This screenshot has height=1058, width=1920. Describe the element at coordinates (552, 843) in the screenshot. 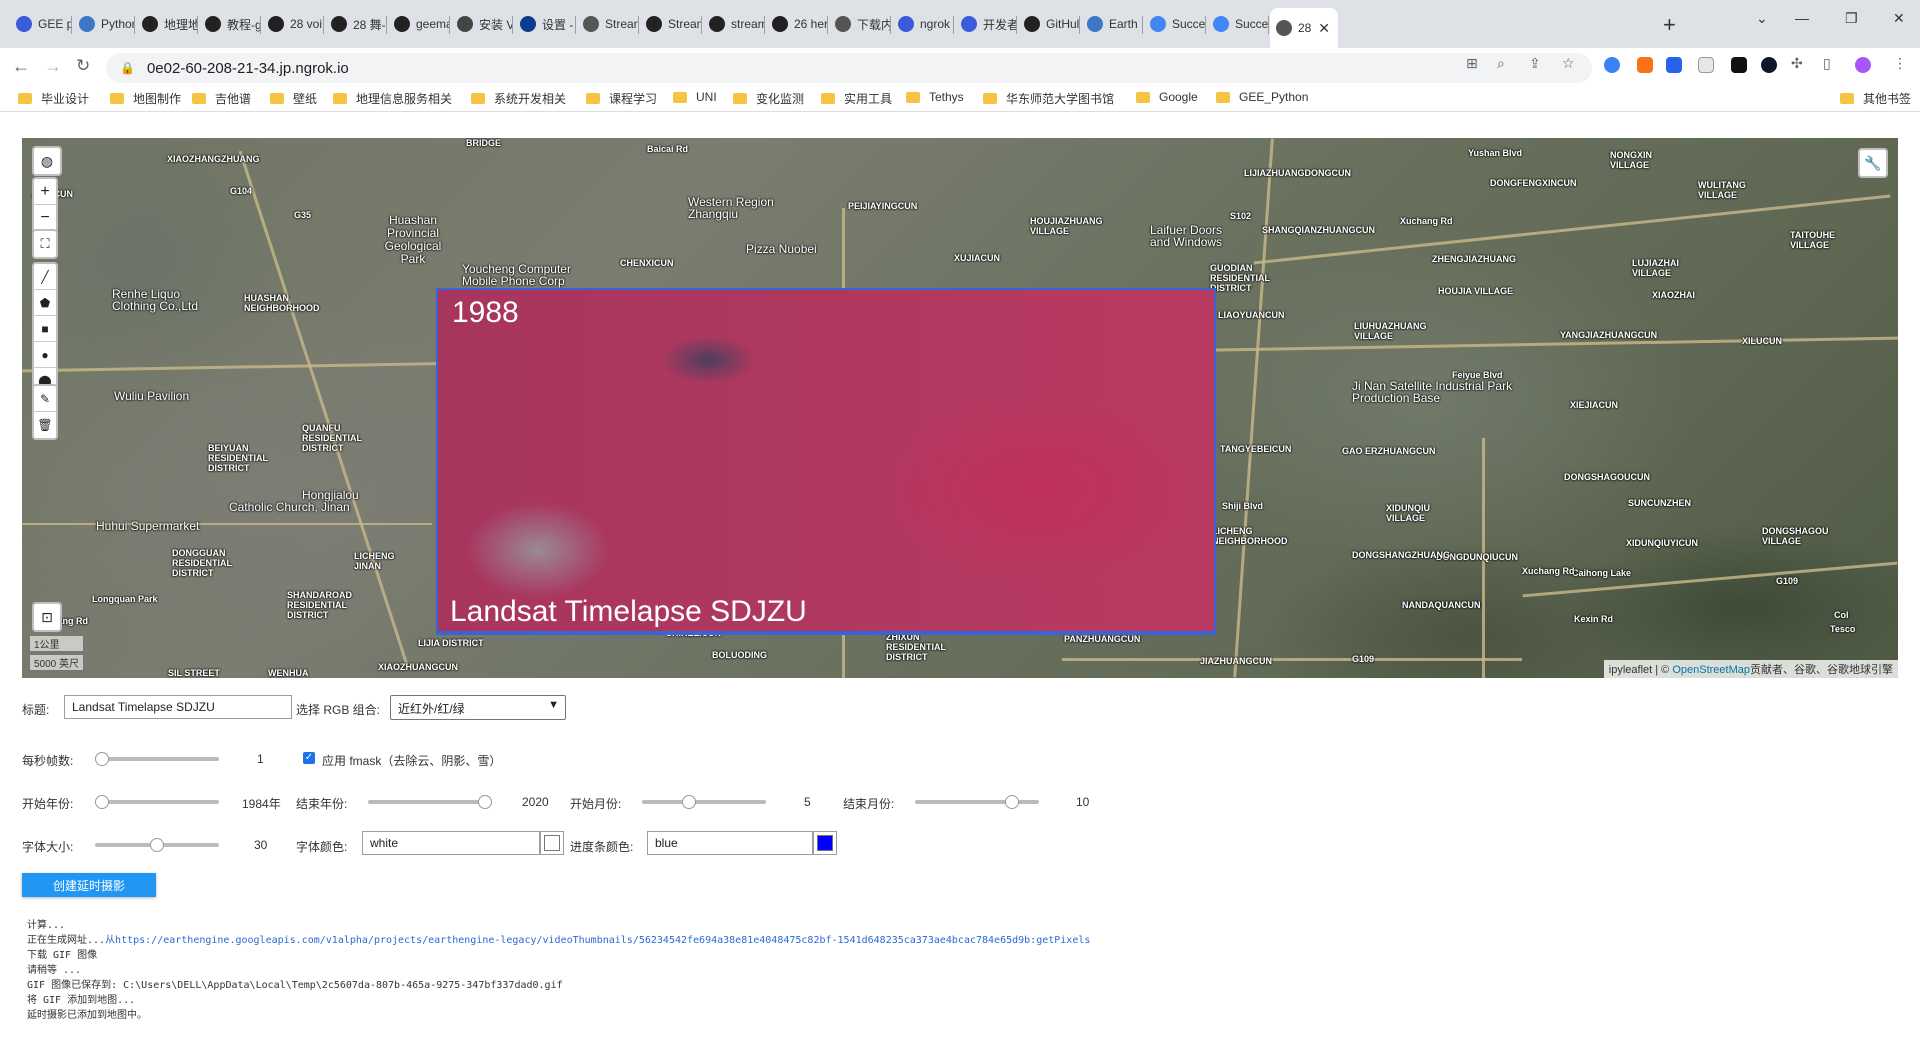

I see `font-color-picker` at that location.